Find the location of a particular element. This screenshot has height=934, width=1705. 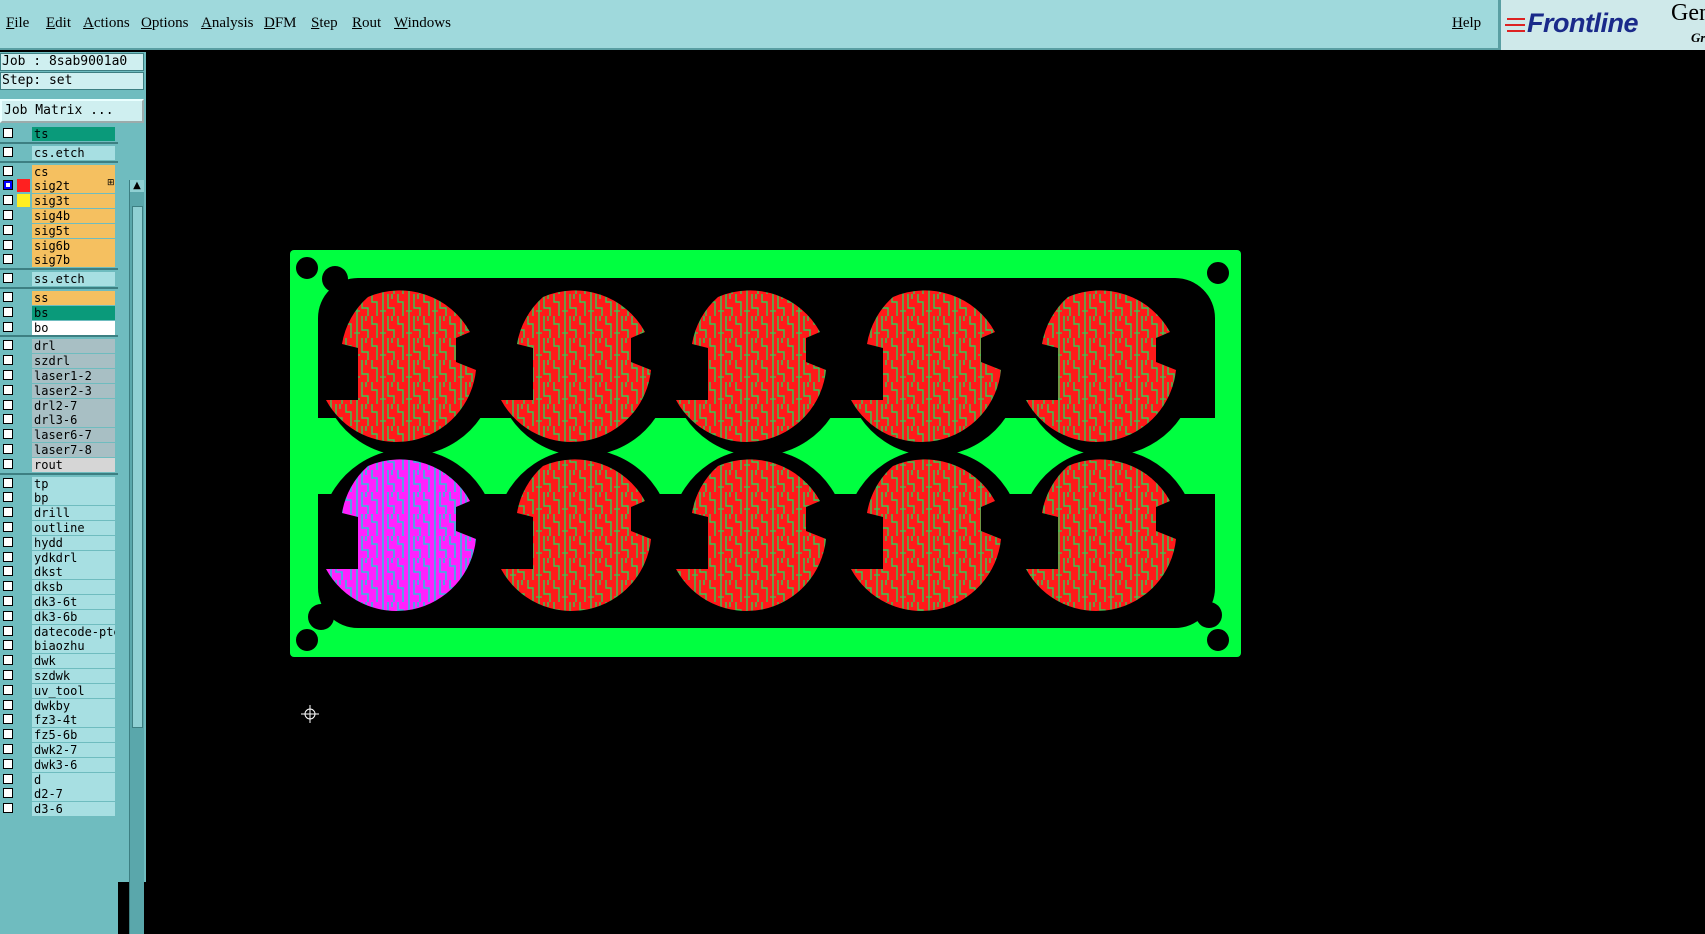

layer-row-dwkby: dwkby is located at coordinates (59, 706).